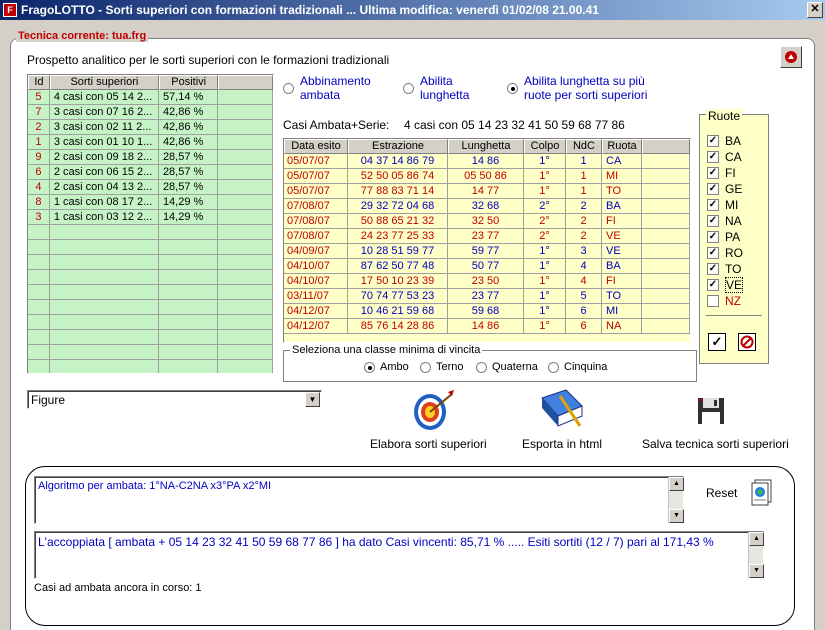 This screenshot has width=825, height=630. What do you see at coordinates (408, 88) in the screenshot?
I see `radio-lunghetta` at bounding box center [408, 88].